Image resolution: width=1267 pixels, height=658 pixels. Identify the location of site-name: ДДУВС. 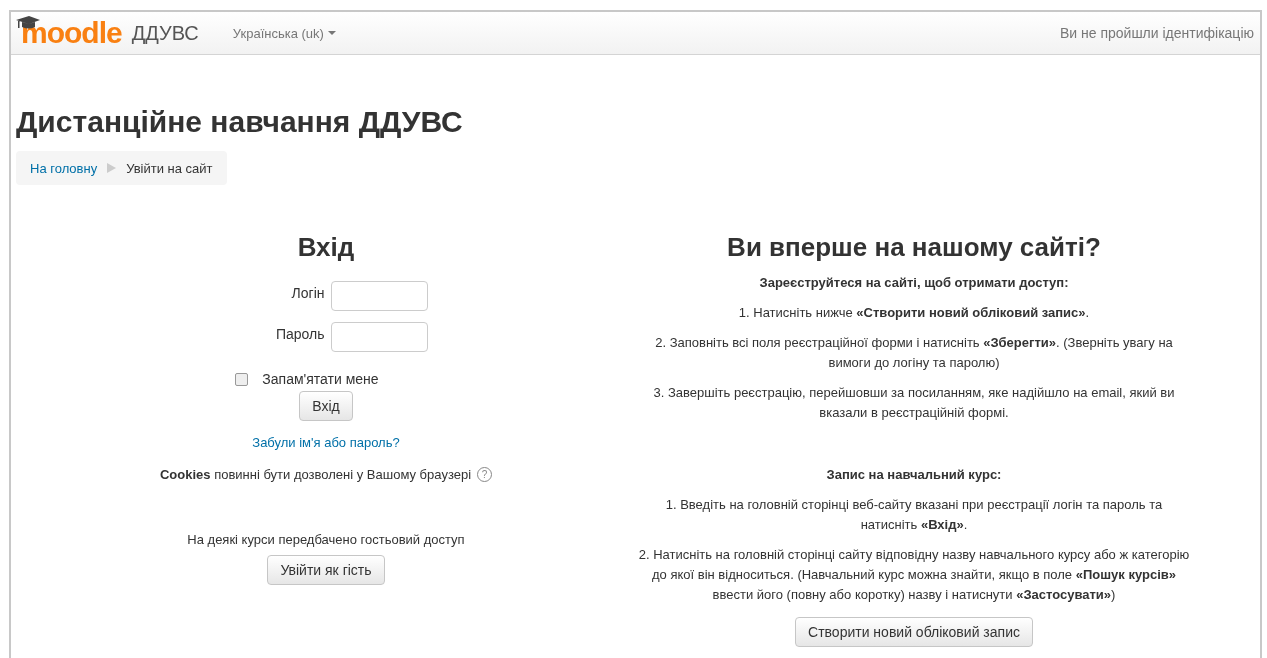
(165, 33).